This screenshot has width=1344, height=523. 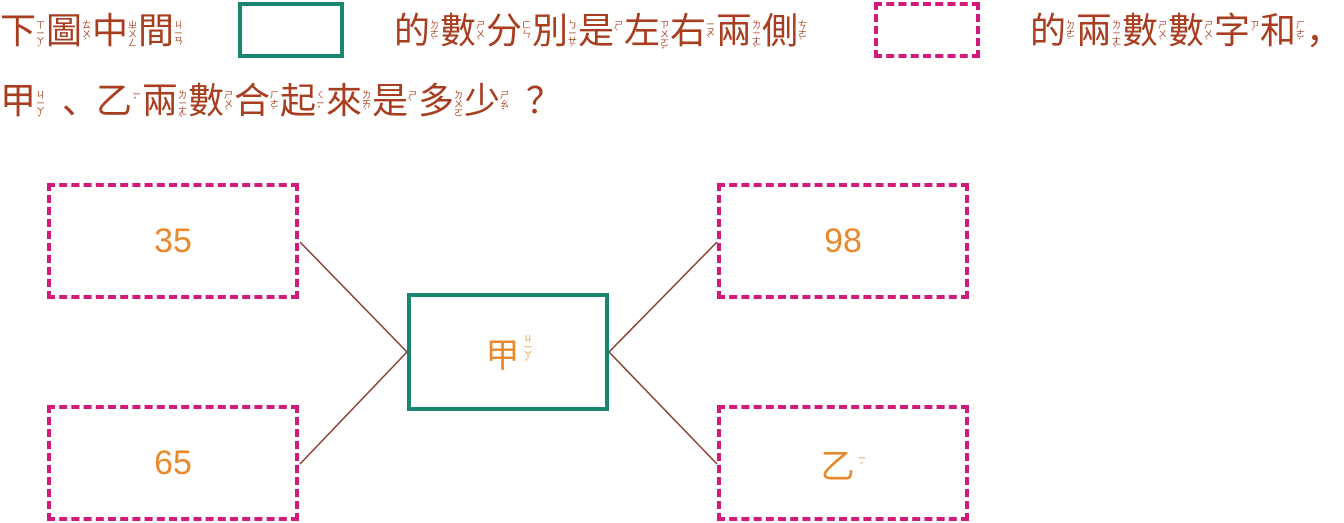 What do you see at coordinates (663, 297) in the screenshot?
I see `connector-top-right` at bounding box center [663, 297].